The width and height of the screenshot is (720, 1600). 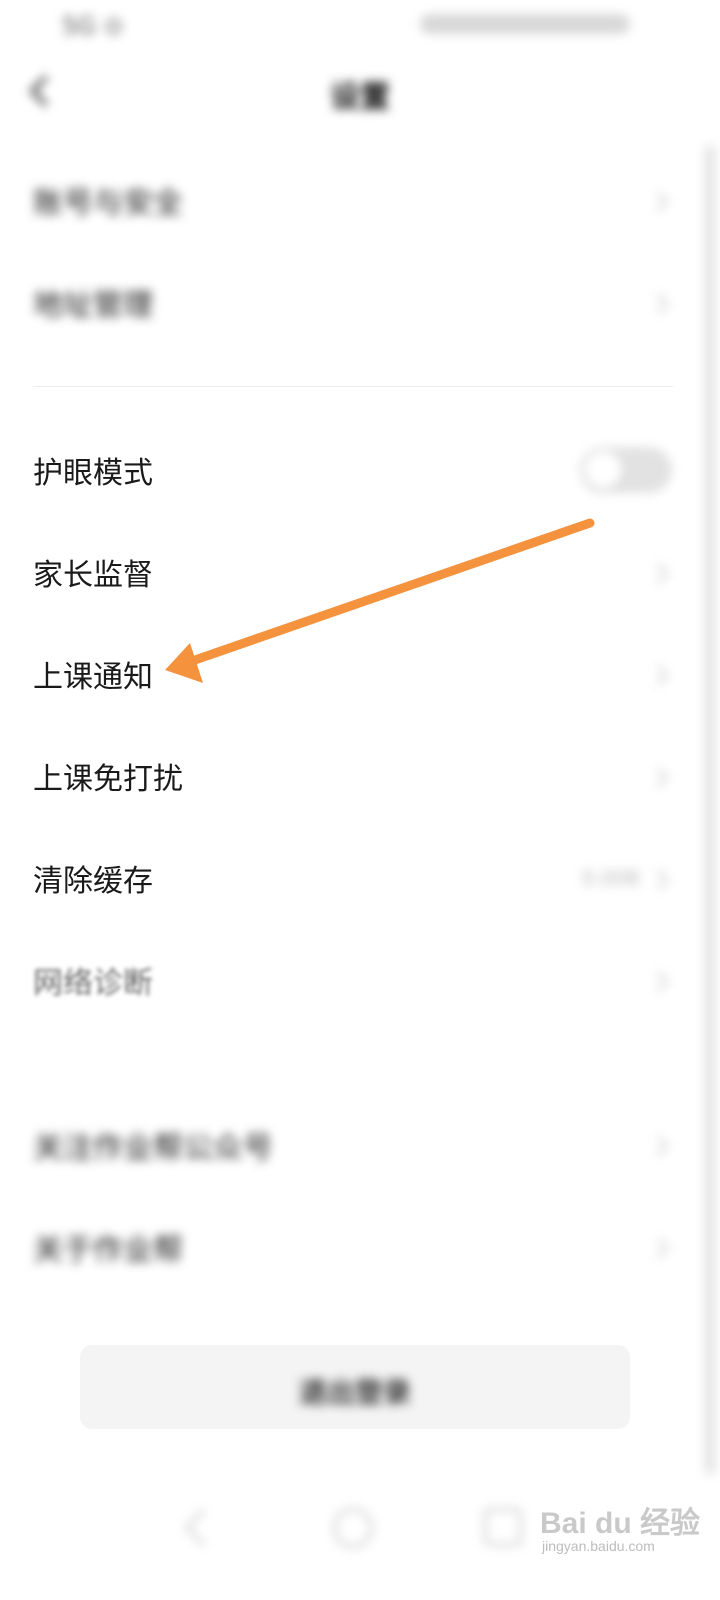 I want to click on logout-button: 退出登录, so click(x=355, y=1387).